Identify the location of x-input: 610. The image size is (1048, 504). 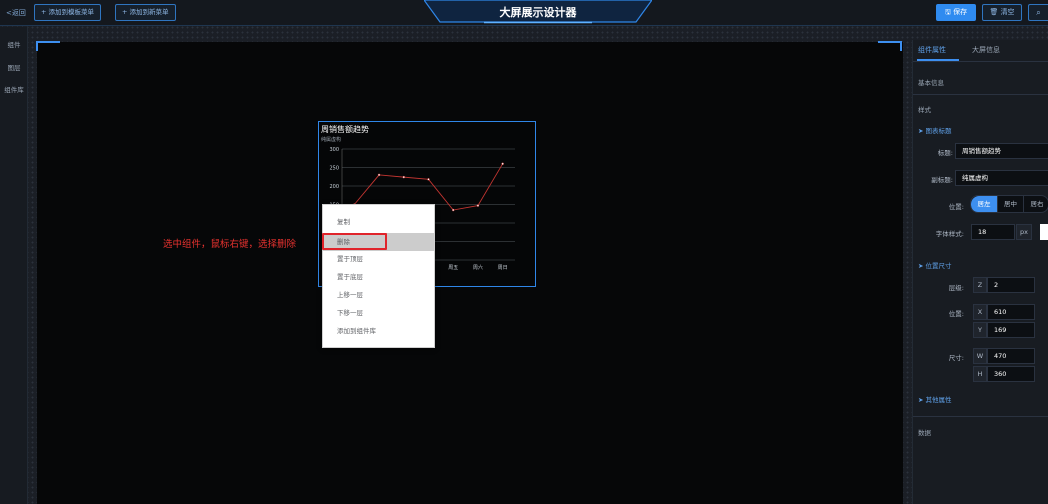
(1011, 312).